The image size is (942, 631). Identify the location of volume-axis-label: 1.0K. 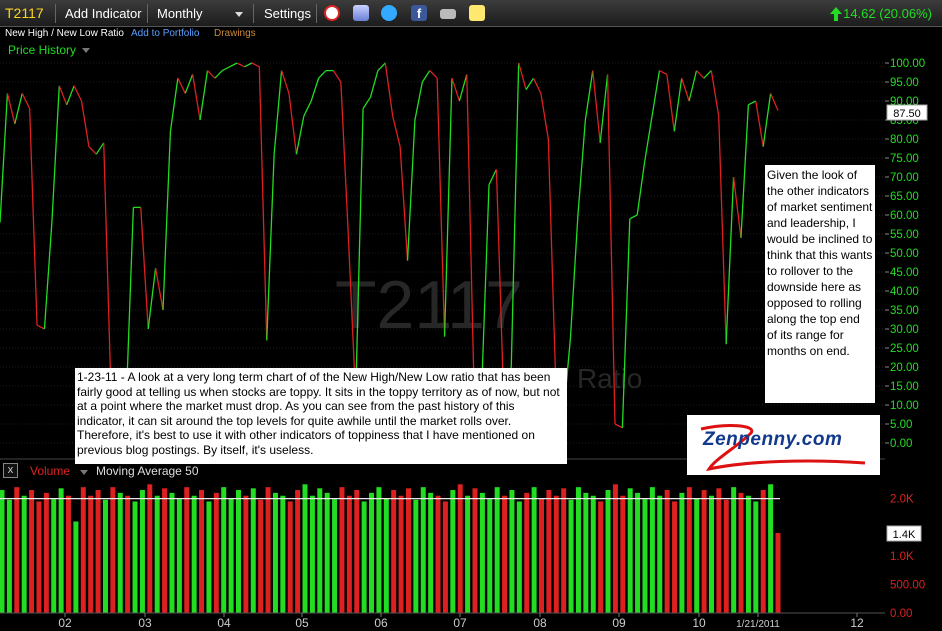
(902, 557).